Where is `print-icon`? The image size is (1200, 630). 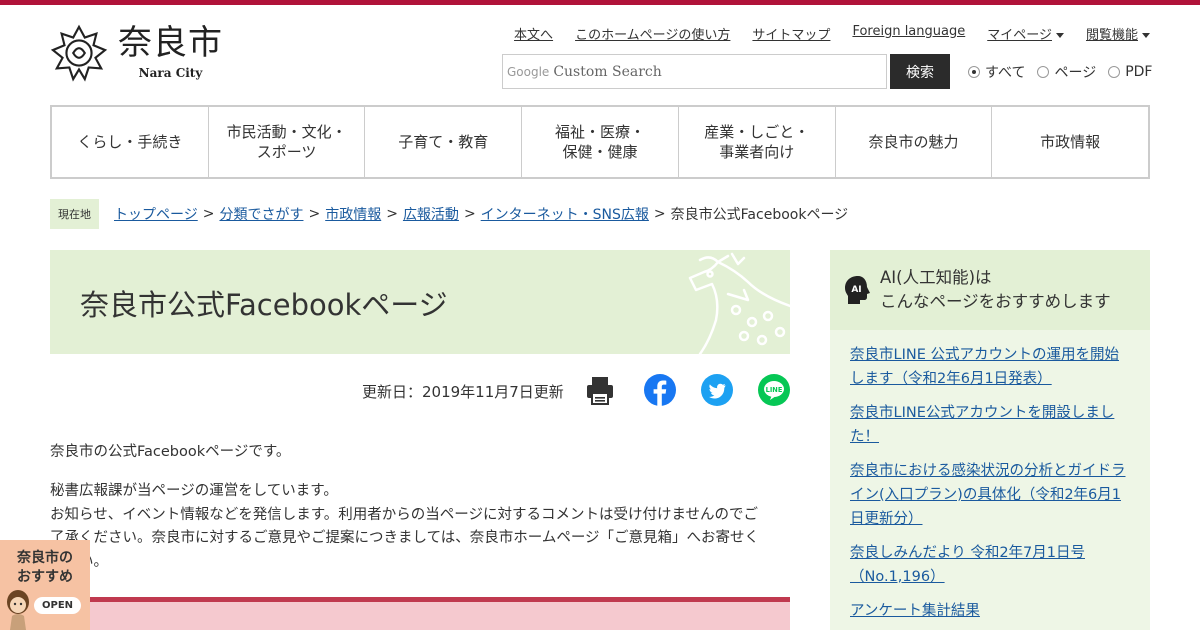 print-icon is located at coordinates (600, 390).